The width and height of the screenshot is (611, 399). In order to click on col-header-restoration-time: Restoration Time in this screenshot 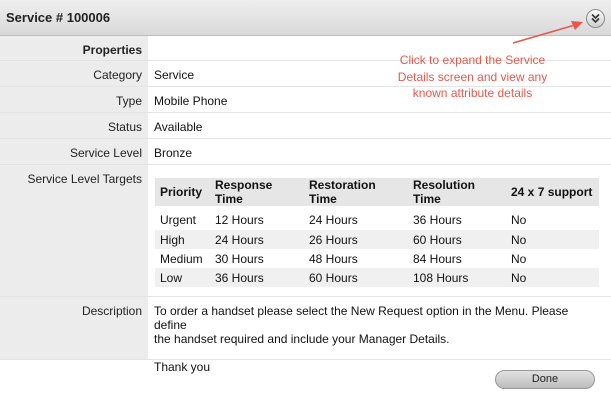, I will do `click(356, 192)`.